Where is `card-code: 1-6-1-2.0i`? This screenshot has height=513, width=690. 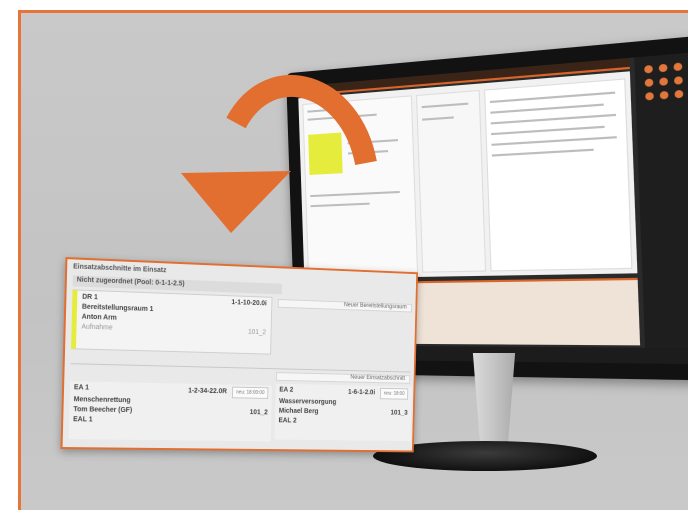 card-code: 1-6-1-2.0i is located at coordinates (362, 393).